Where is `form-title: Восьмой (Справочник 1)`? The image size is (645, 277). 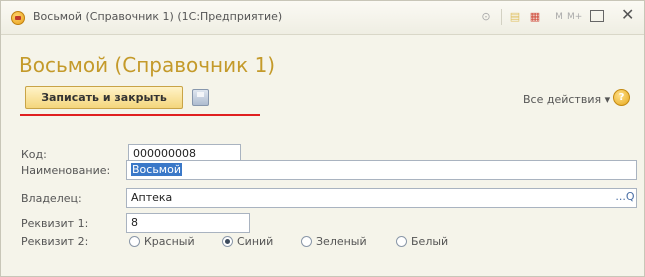 form-title: Восьмой (Справочник 1) is located at coordinates (147, 65).